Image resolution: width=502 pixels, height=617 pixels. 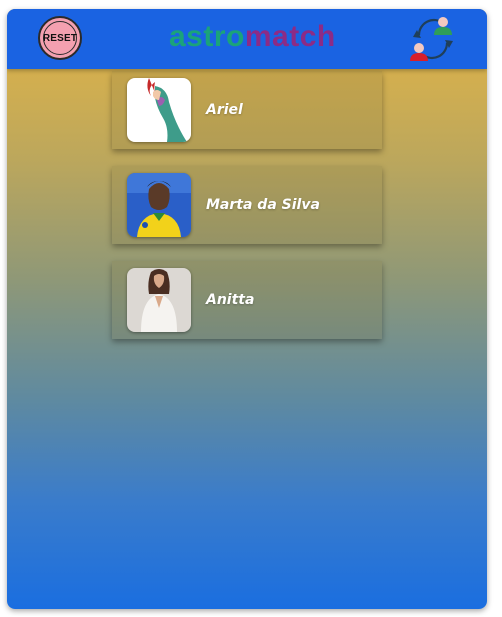 I want to click on reset-label: RESET, so click(x=60, y=38).